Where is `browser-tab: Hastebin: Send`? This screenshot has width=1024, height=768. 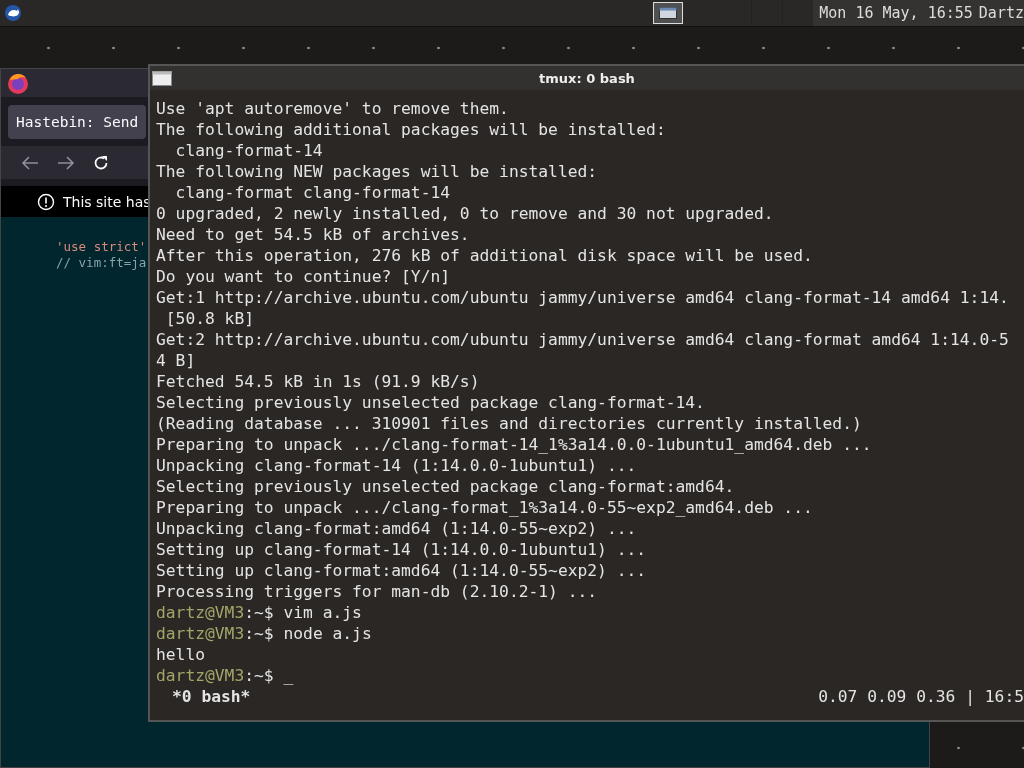 browser-tab: Hastebin: Send is located at coordinates (77, 121).